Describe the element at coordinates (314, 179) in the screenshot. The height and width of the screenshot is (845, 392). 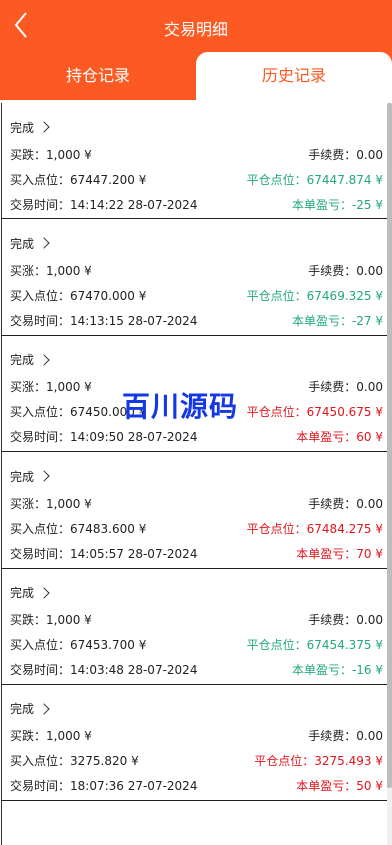
I see `record-close-price: 平仓点位：67447.874 ¥` at that location.